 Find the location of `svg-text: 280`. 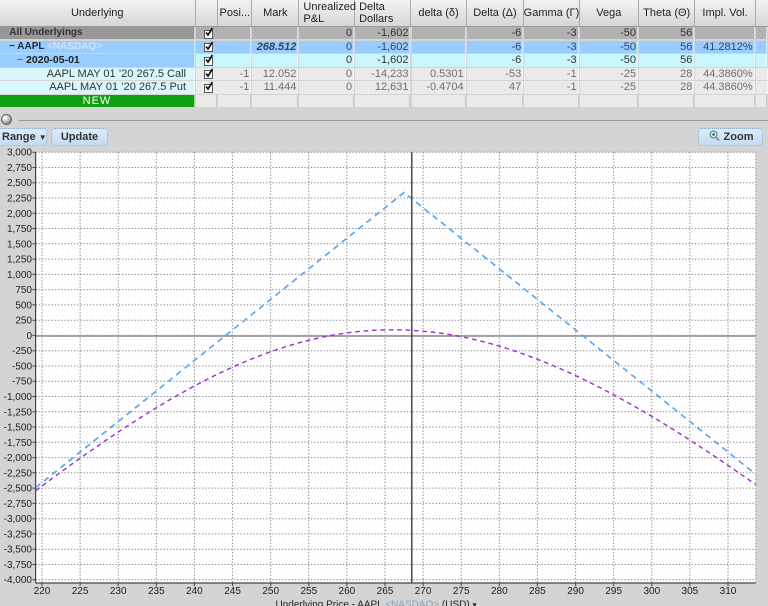

svg-text: 280 is located at coordinates (499, 591).